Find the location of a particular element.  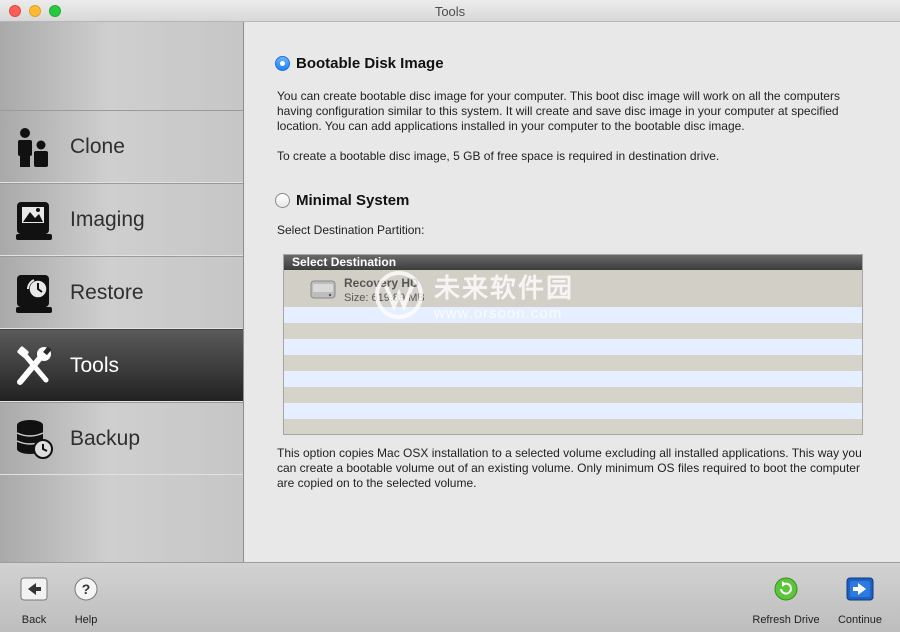

minimal-system-label: Minimal System is located at coordinates (353, 200).